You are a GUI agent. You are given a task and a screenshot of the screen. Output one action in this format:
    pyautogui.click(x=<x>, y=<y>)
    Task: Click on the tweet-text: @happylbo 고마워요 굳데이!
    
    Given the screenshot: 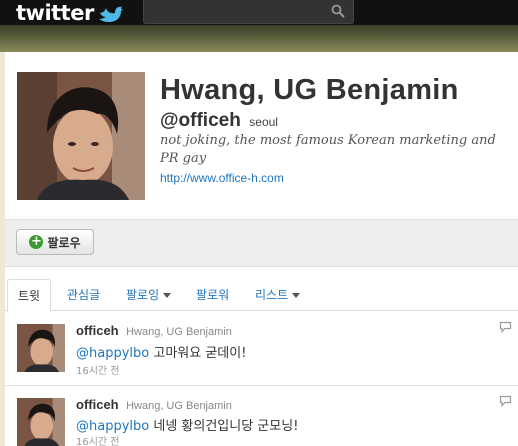 What is the action you would take?
    pyautogui.click(x=161, y=351)
    